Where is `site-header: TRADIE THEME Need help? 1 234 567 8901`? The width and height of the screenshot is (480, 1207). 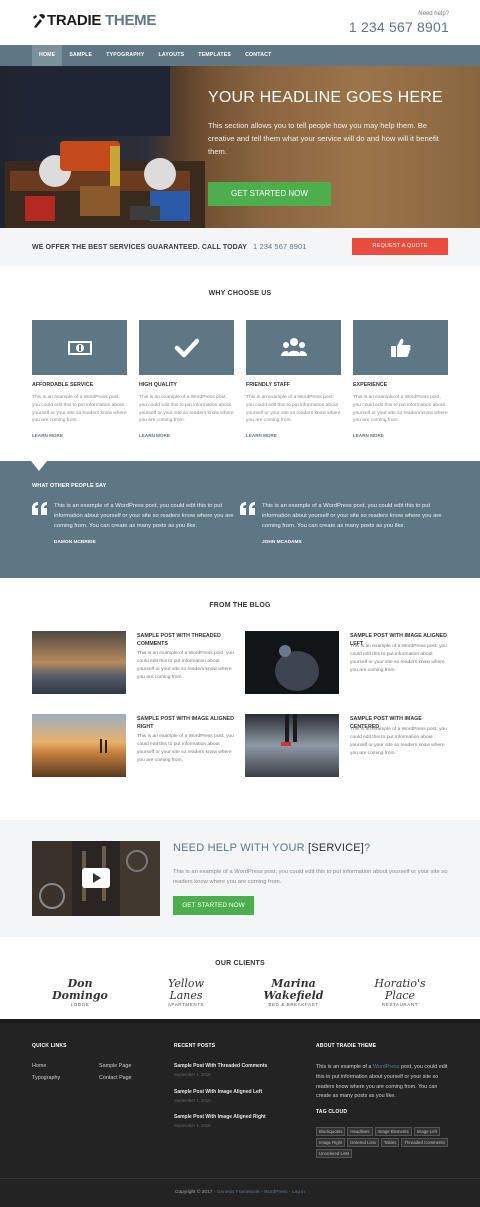
site-header: TRADIE THEME Need help? 1 234 567 8901 is located at coordinates (240, 22).